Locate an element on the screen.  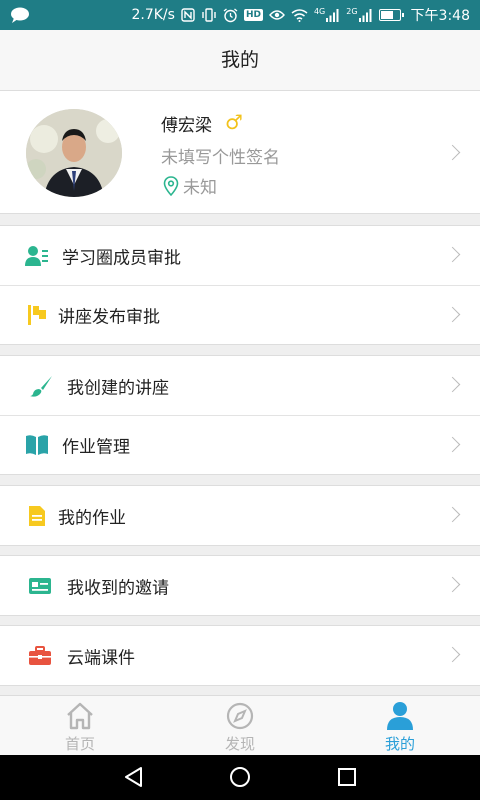
network-speed: 2.7K/s is located at coordinates (153, 15).